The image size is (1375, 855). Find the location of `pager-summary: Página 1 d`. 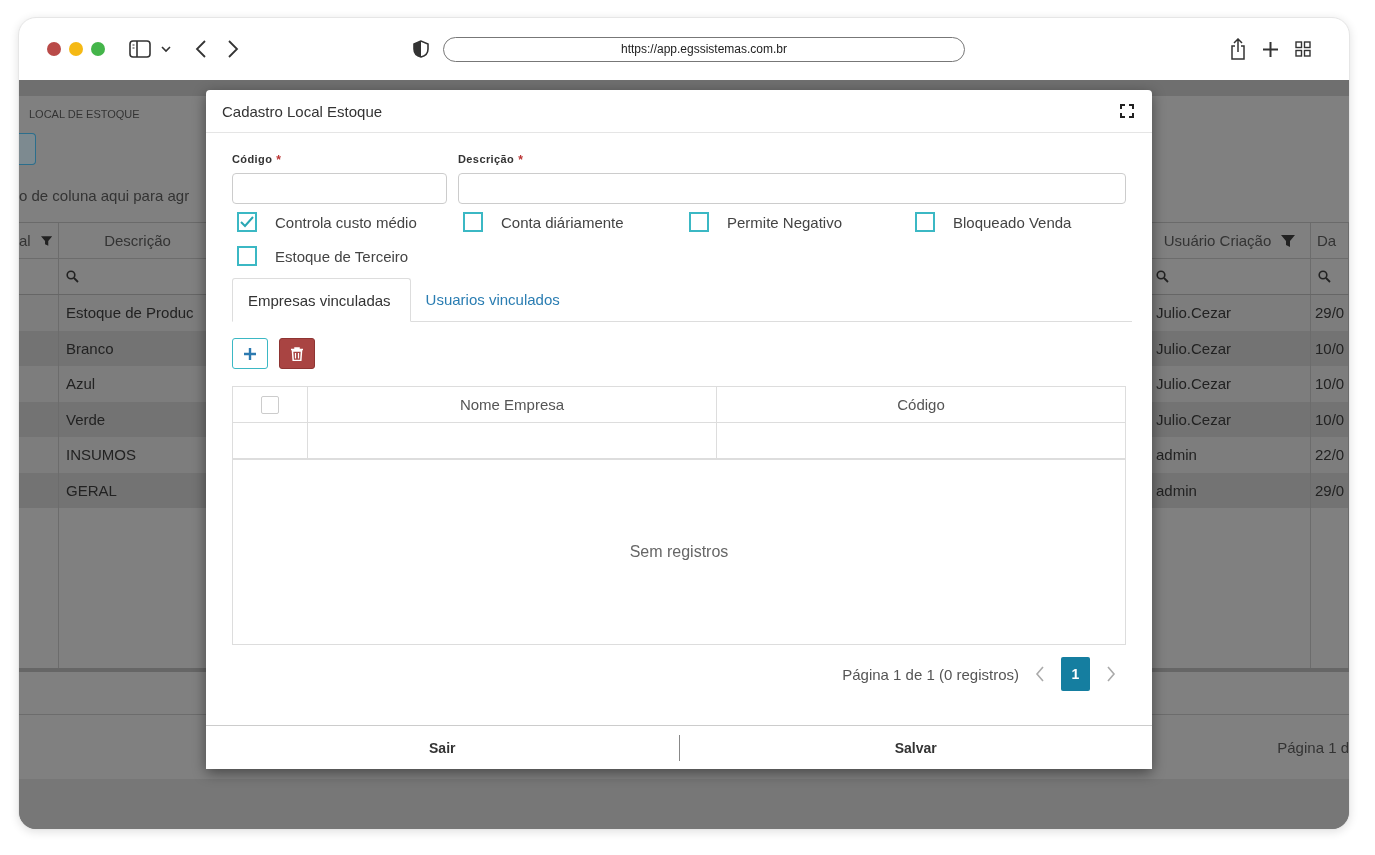

pager-summary: Página 1 d is located at coordinates (1313, 747).